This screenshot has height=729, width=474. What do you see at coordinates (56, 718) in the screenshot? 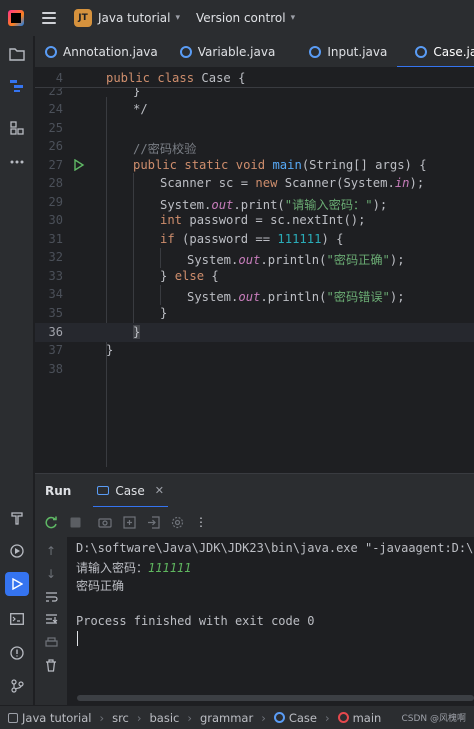
I see `breadcrumb-item: Java tutorial` at bounding box center [56, 718].